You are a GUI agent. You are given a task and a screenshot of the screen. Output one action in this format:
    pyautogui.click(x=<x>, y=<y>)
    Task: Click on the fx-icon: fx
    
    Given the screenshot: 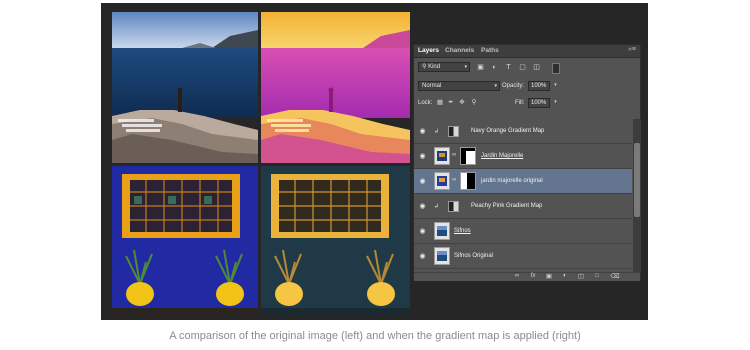 What is the action you would take?
    pyautogui.click(x=533, y=275)
    